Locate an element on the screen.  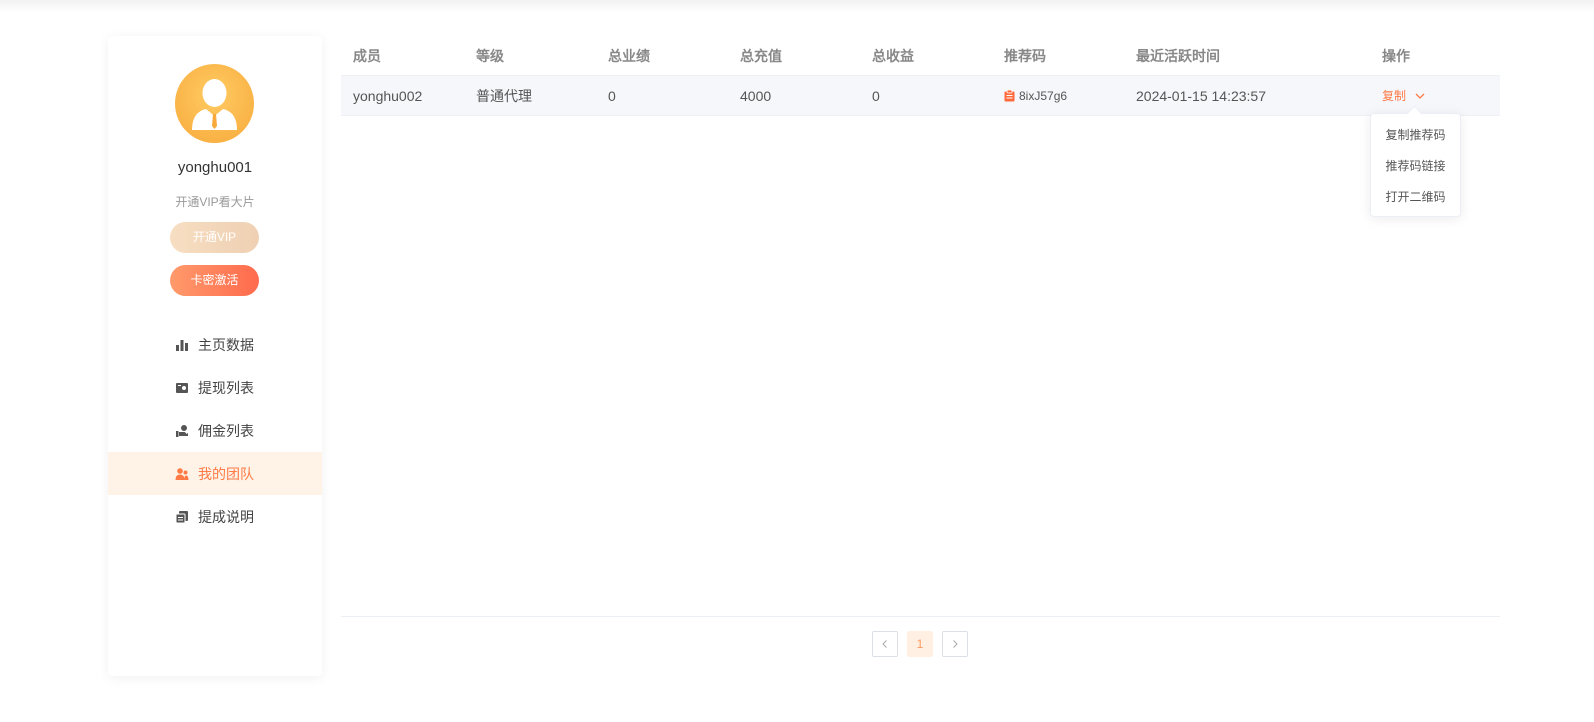
clipboard-icon is located at coordinates (1009, 95).